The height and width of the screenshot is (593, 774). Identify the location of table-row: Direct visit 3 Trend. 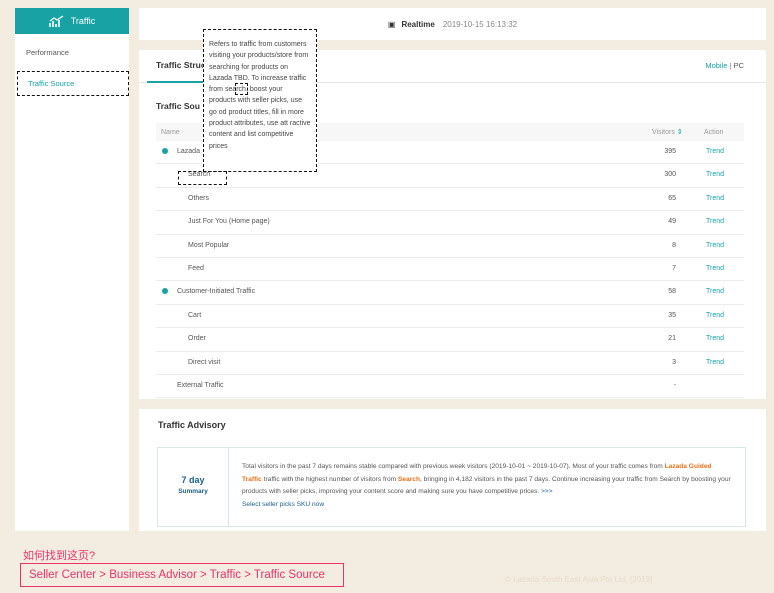
(450, 363).